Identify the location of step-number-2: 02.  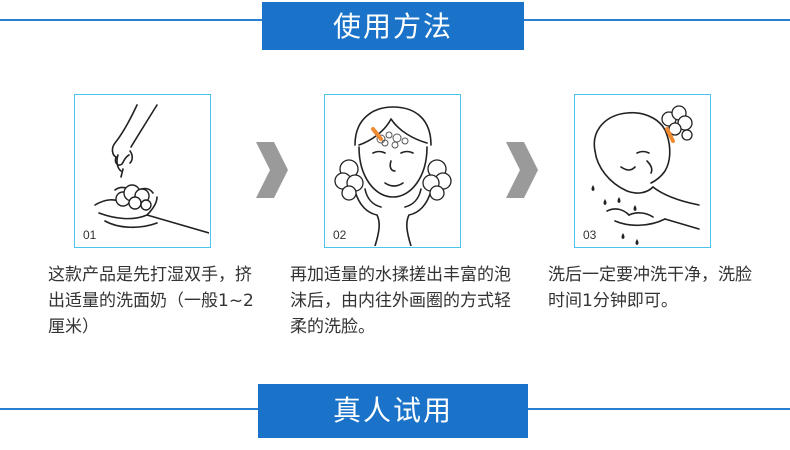
(340, 235).